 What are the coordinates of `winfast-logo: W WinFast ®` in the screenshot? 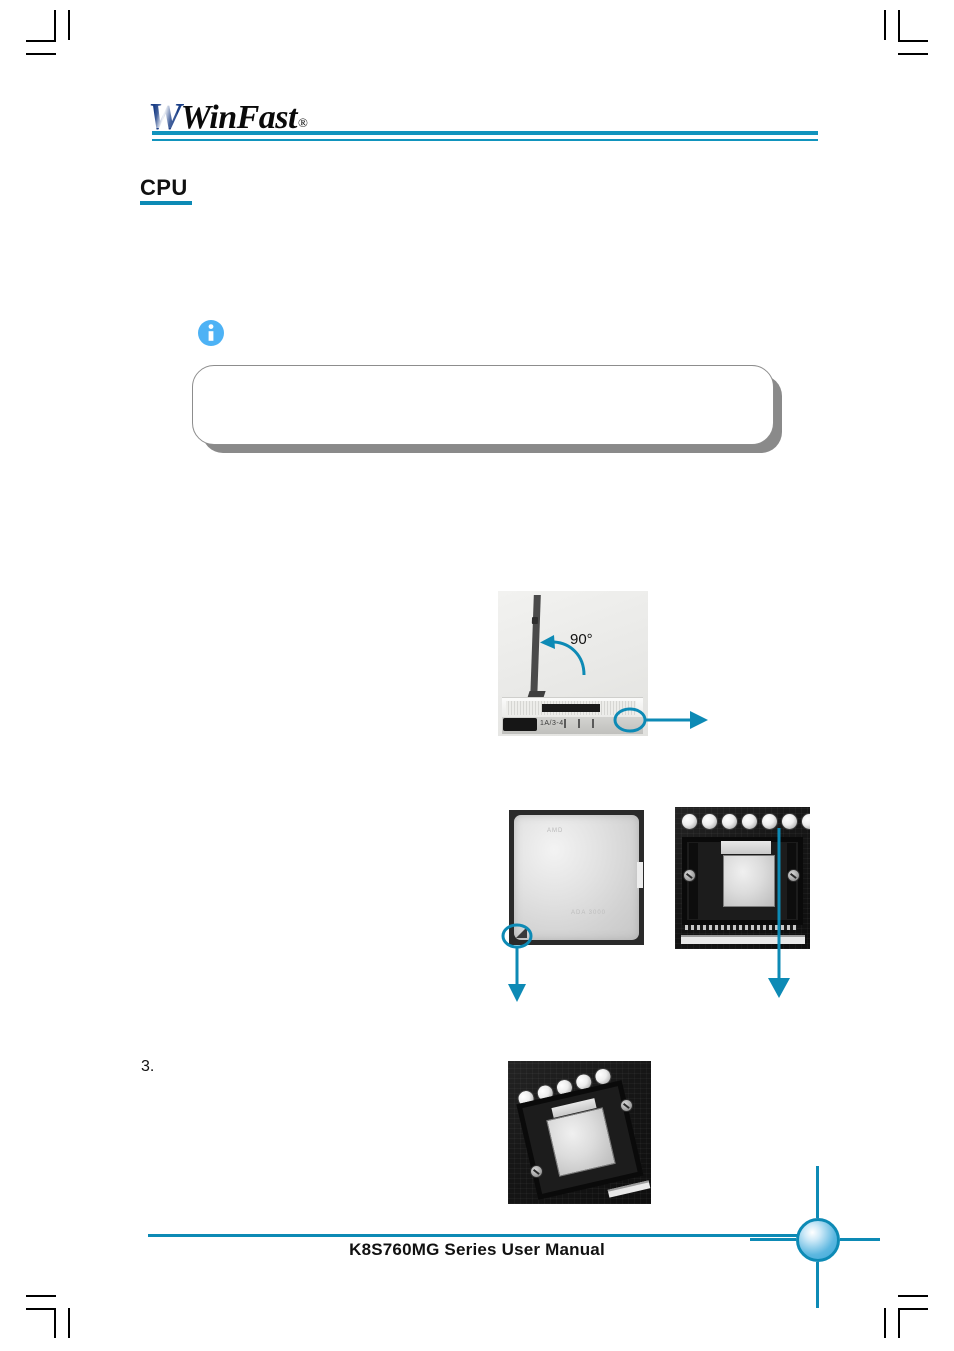 It's located at (228, 117).